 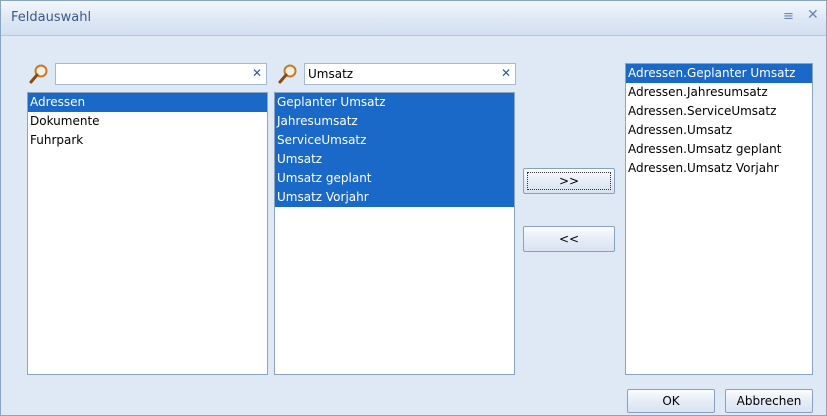 I want to click on cancel-button: Abbrechen, so click(x=769, y=401).